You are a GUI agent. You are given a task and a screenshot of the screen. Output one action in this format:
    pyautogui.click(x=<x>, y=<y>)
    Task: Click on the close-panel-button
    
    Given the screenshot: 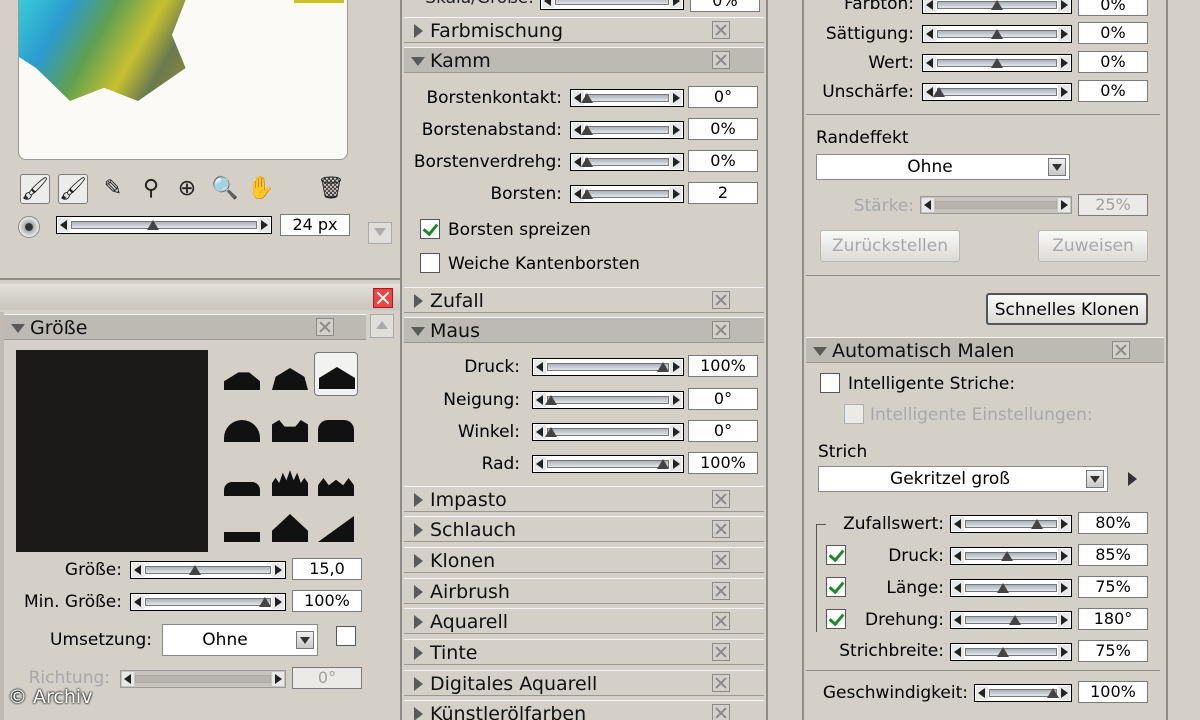 What is the action you would take?
    pyautogui.click(x=383, y=298)
    